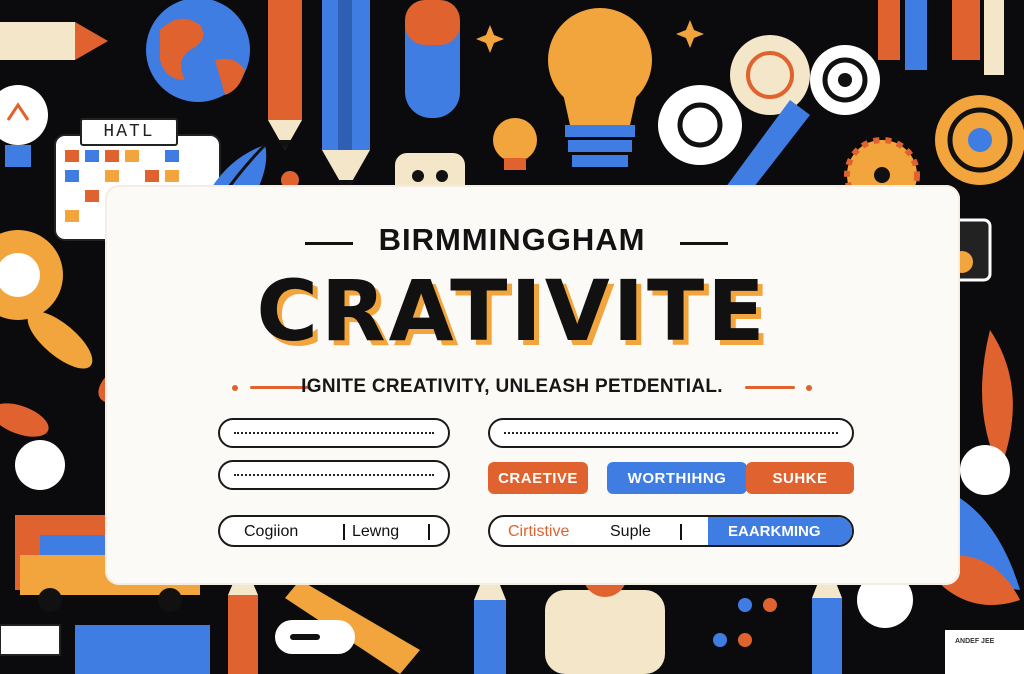 The image size is (1024, 674). I want to click on segment-option-active: EAARKMING, so click(774, 531).